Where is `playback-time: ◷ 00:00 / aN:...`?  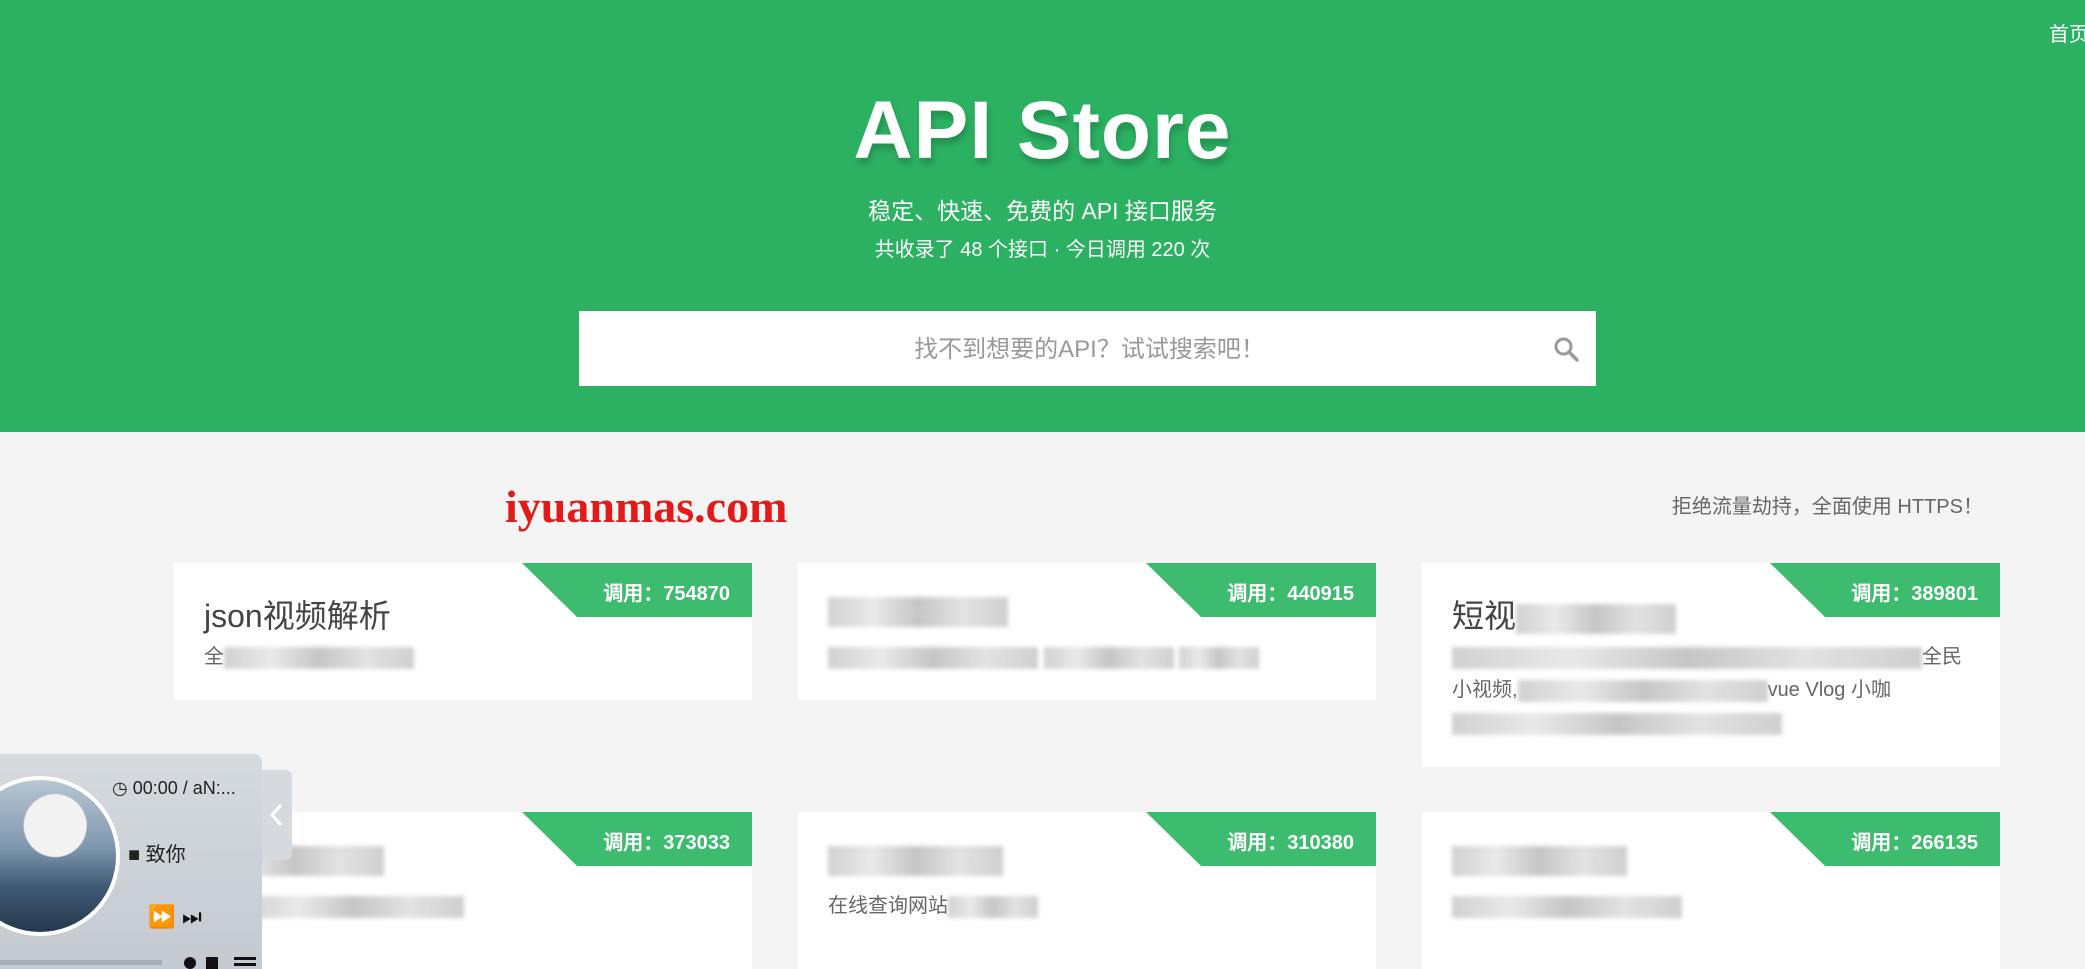 playback-time: ◷ 00:00 / aN:... is located at coordinates (174, 788).